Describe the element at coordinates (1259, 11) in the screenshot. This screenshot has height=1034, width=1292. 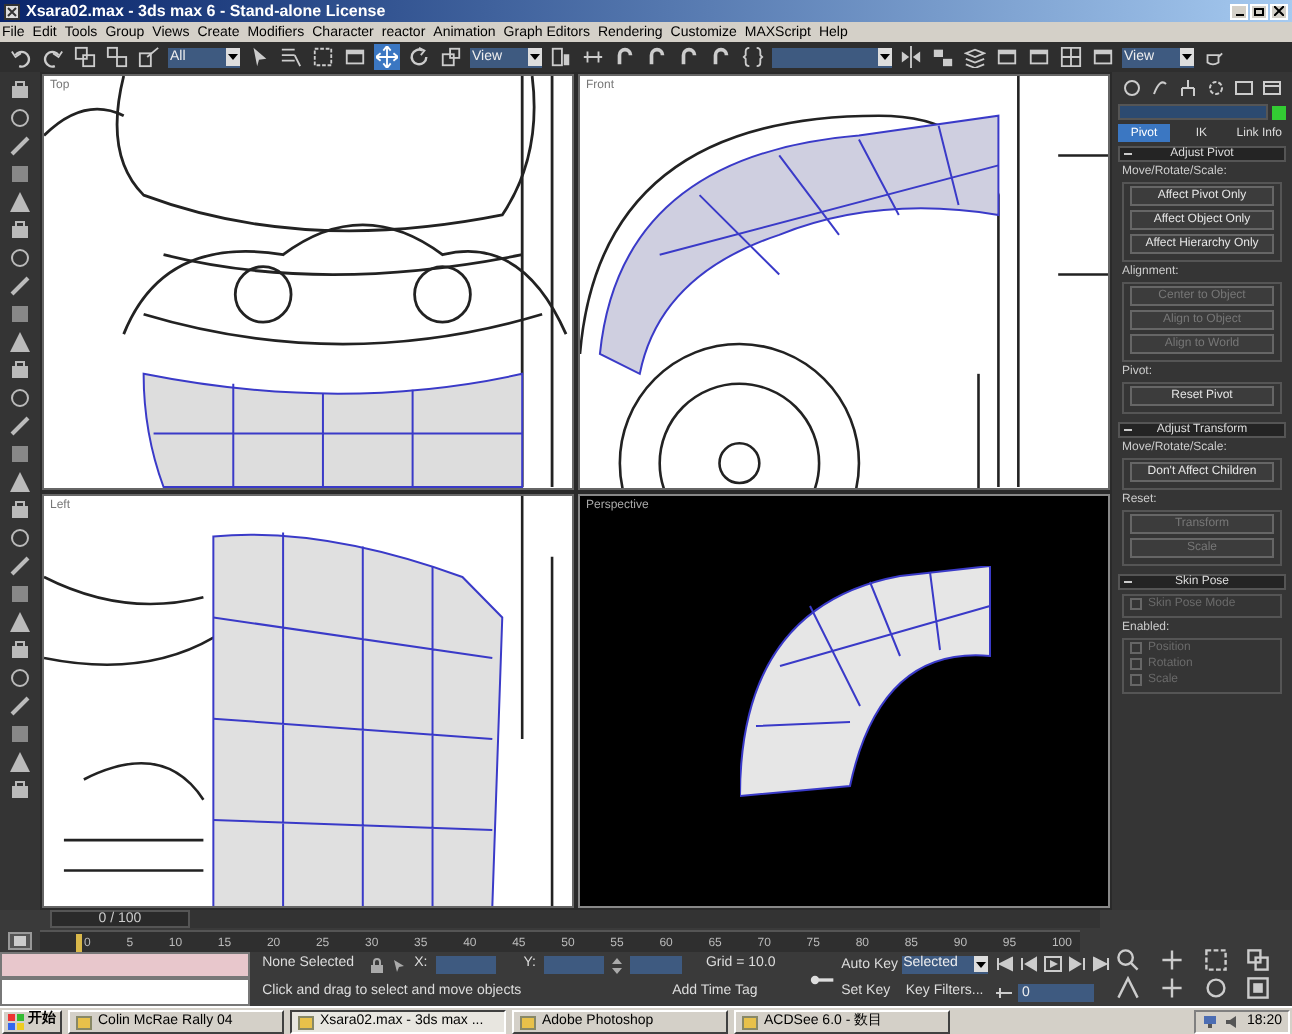
I see `maximize-button` at that location.